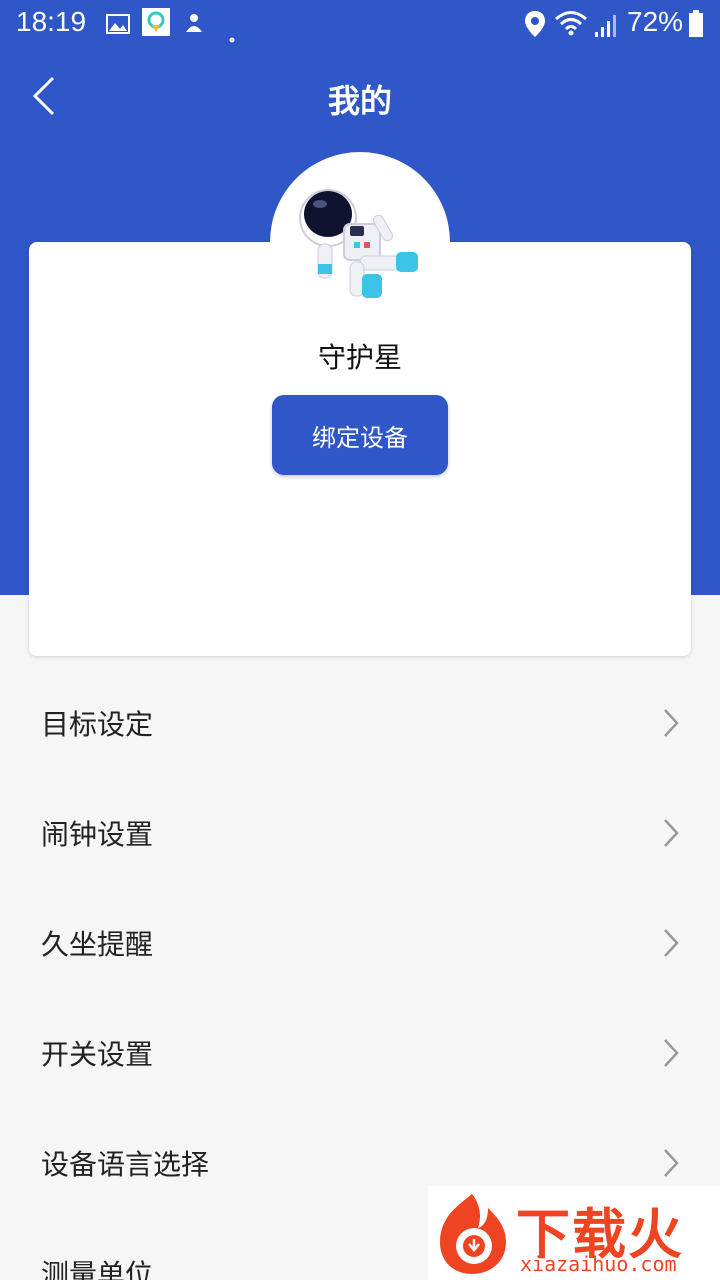  What do you see at coordinates (97, 724) in the screenshot?
I see `menu-item-label: 目标设定` at bounding box center [97, 724].